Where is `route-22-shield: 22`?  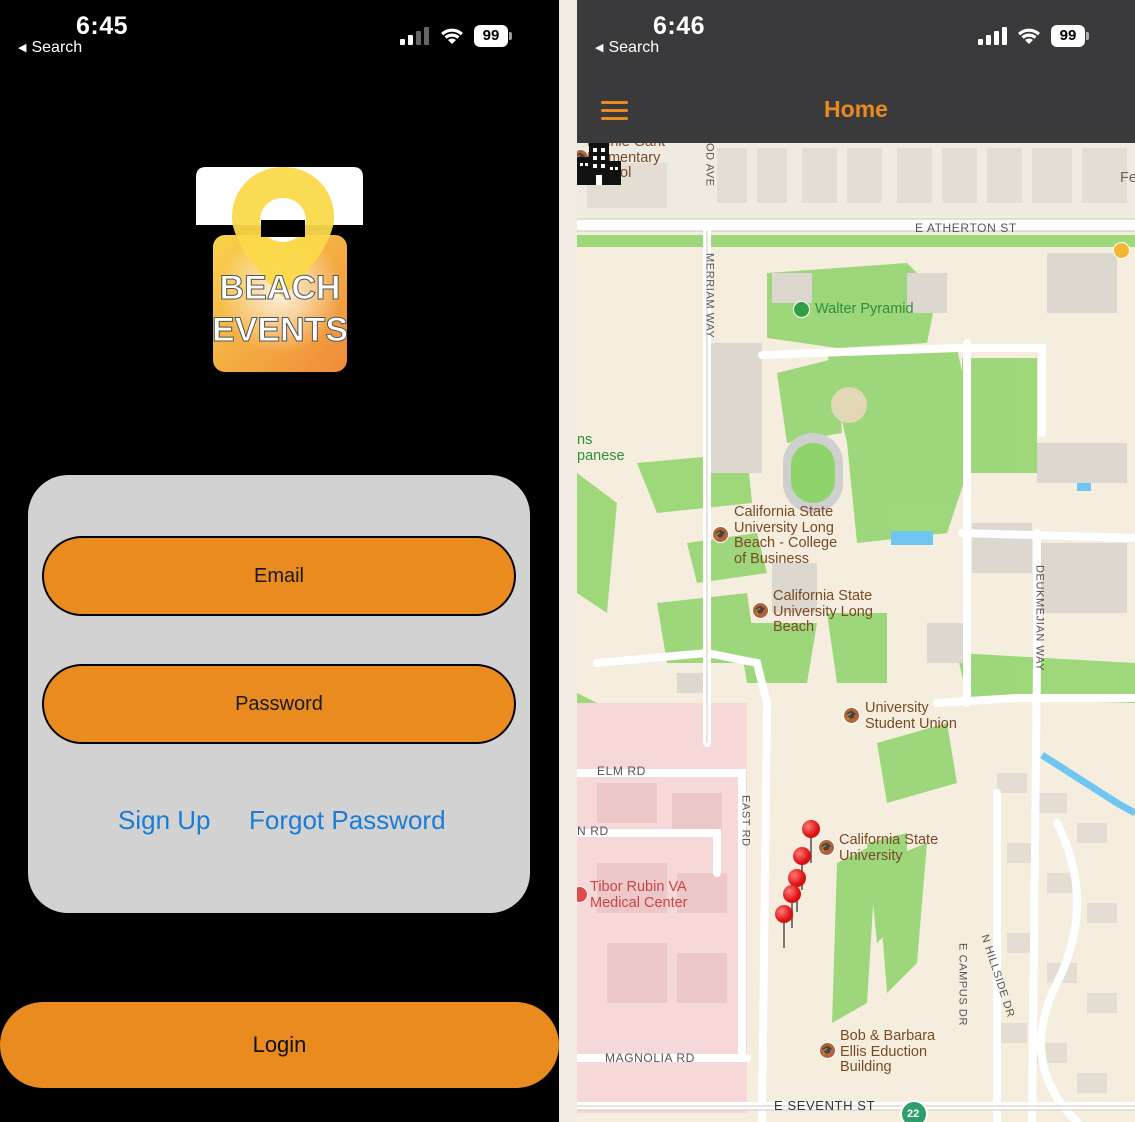
route-22-shield: 22 is located at coordinates (913, 1114).